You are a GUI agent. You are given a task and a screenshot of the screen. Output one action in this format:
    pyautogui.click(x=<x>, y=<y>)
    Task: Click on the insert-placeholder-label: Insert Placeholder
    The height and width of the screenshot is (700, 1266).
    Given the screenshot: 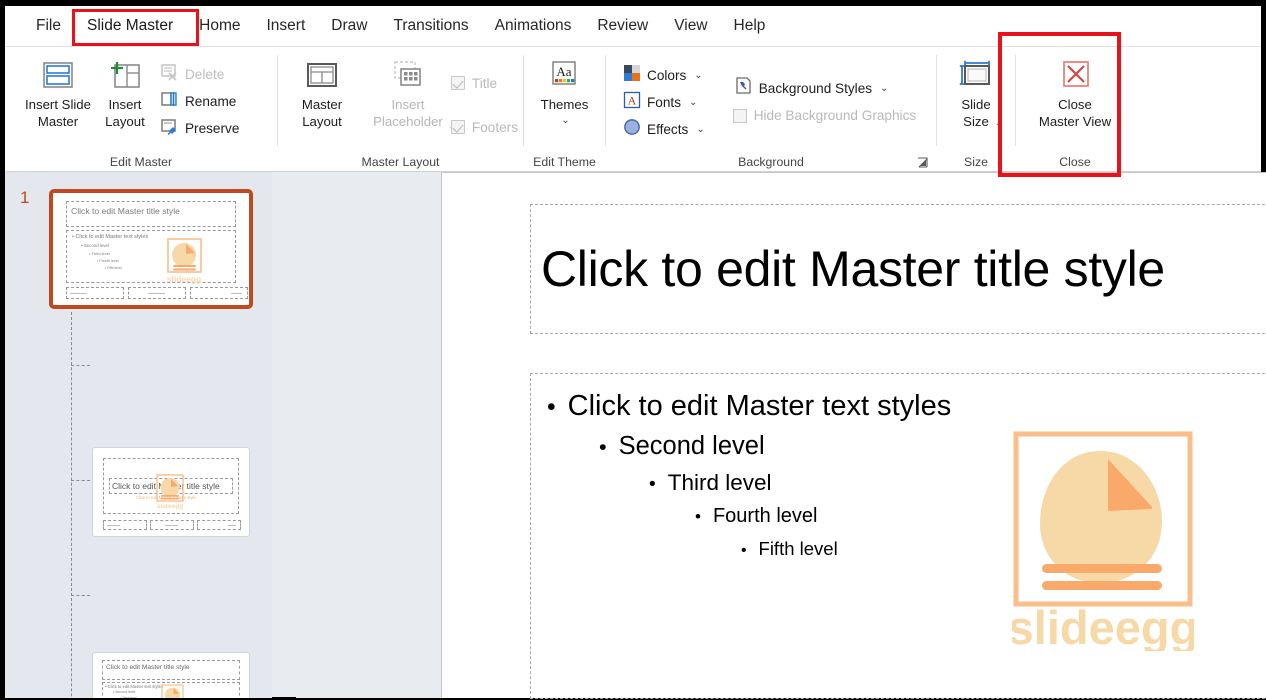 What is the action you would take?
    pyautogui.click(x=408, y=113)
    